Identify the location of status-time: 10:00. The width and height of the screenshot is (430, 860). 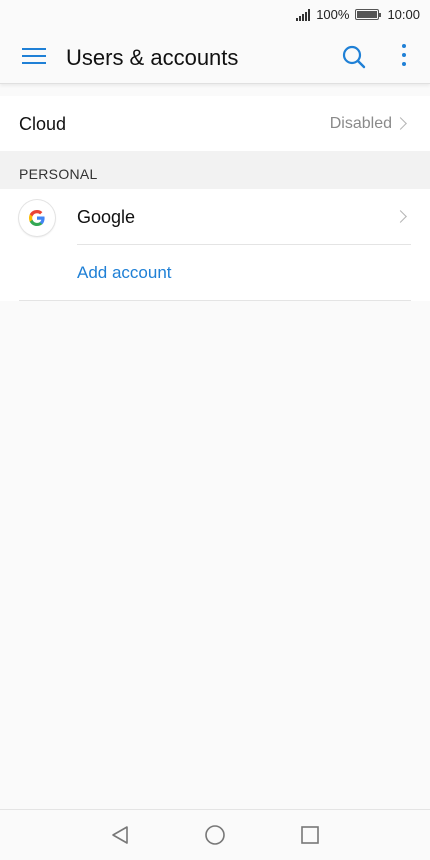
(403, 14).